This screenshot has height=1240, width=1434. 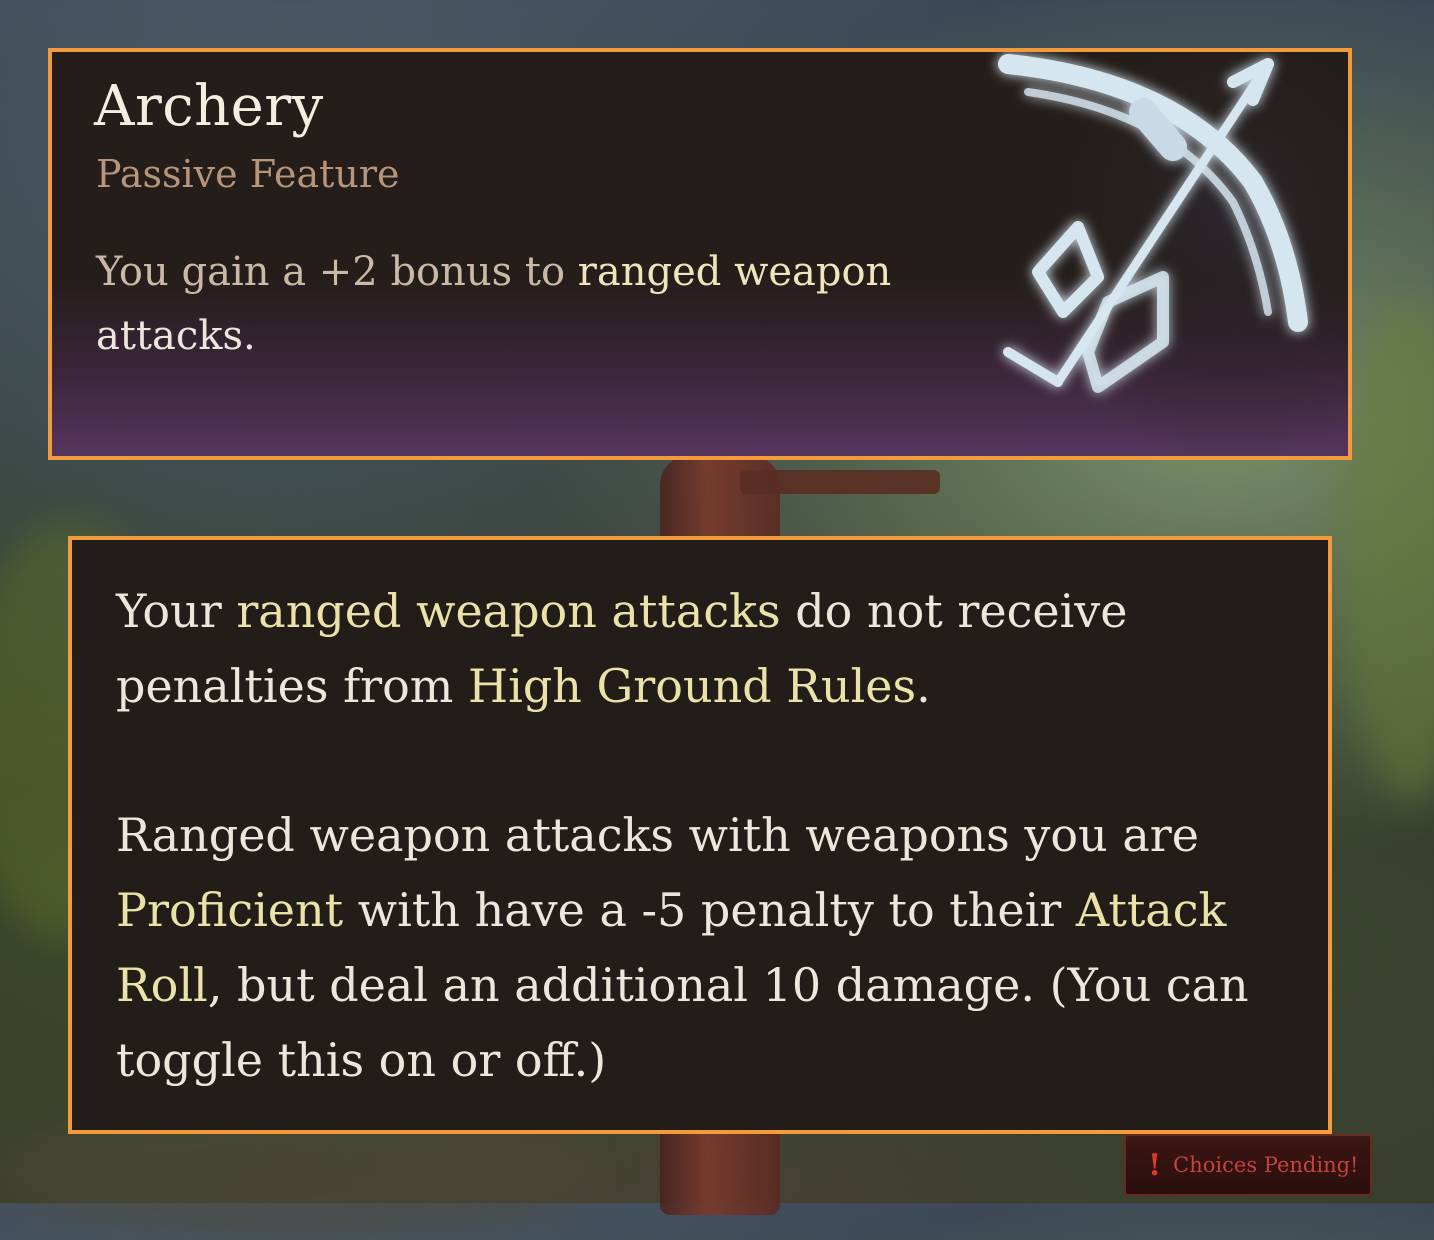 What do you see at coordinates (840, 482) in the screenshot?
I see `background-character-belt` at bounding box center [840, 482].